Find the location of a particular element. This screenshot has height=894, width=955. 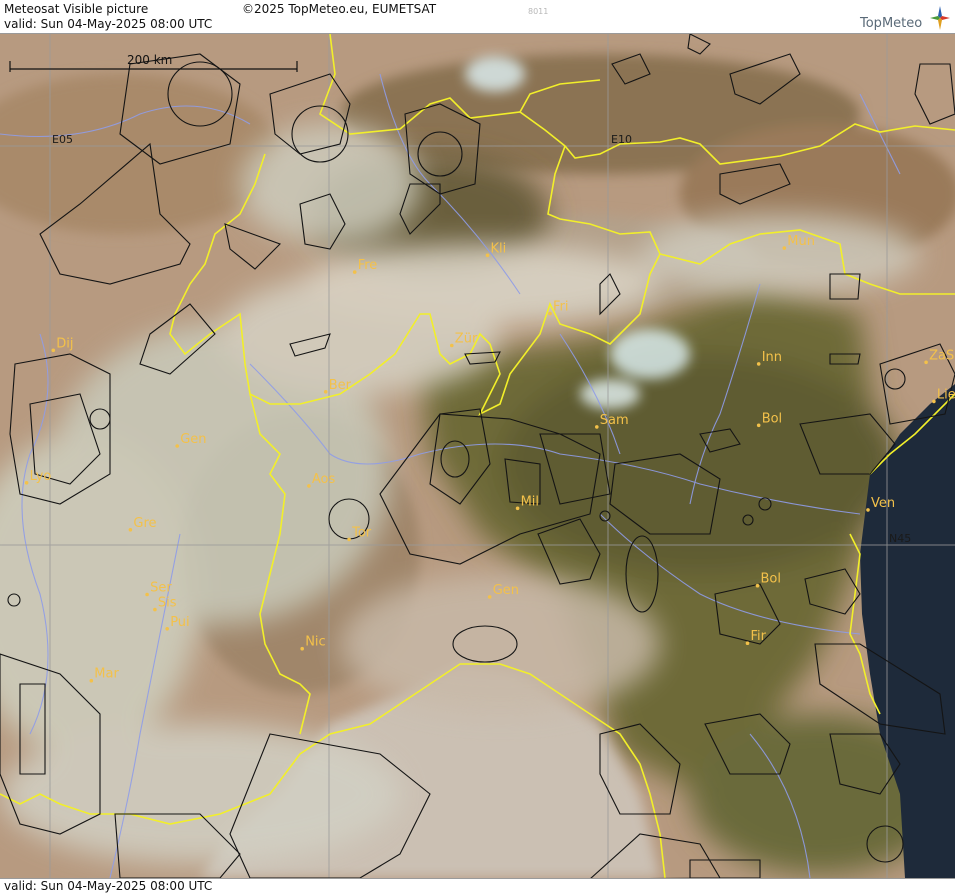

city-label-fre: Fre is located at coordinates (368, 265).